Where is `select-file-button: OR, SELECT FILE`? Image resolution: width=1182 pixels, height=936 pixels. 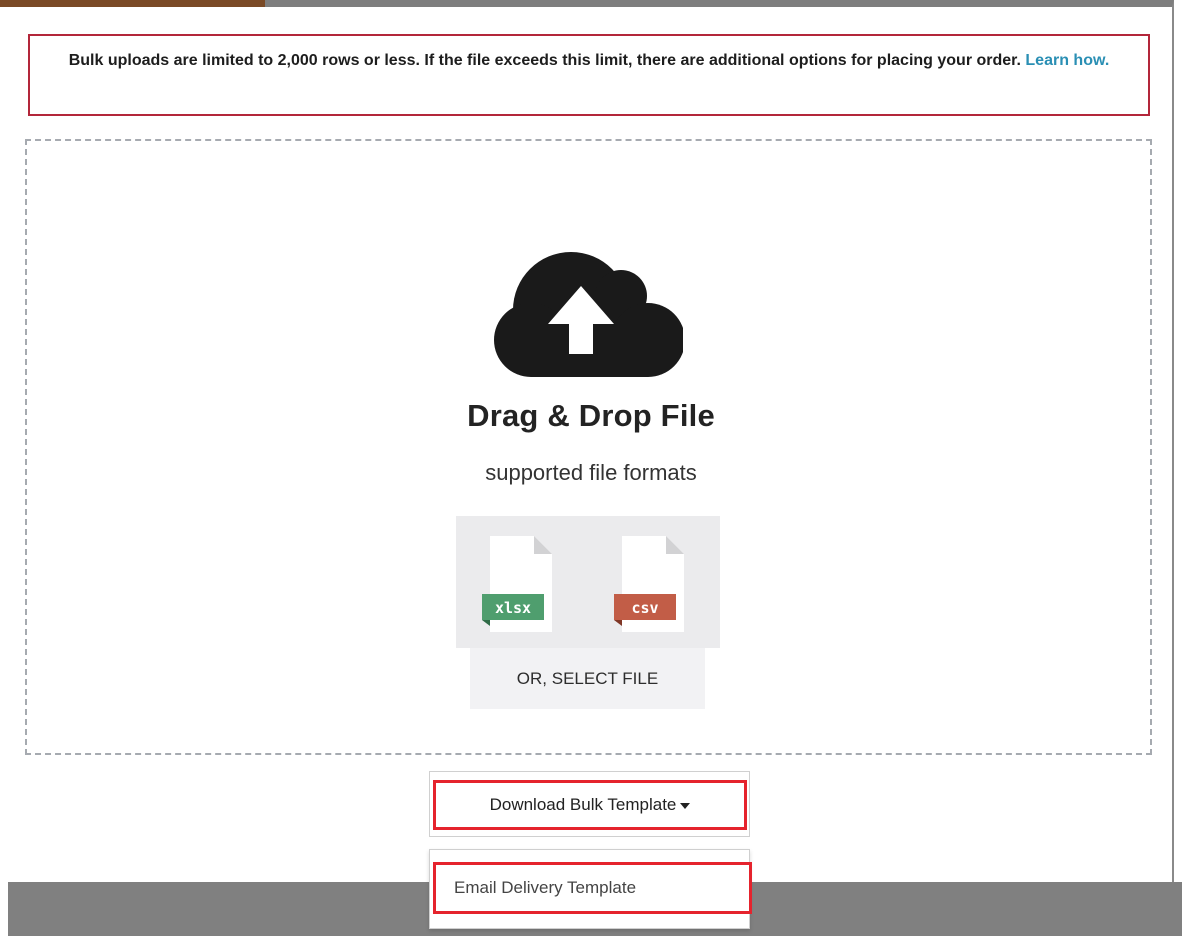
select-file-button: OR, SELECT FILE is located at coordinates (587, 678).